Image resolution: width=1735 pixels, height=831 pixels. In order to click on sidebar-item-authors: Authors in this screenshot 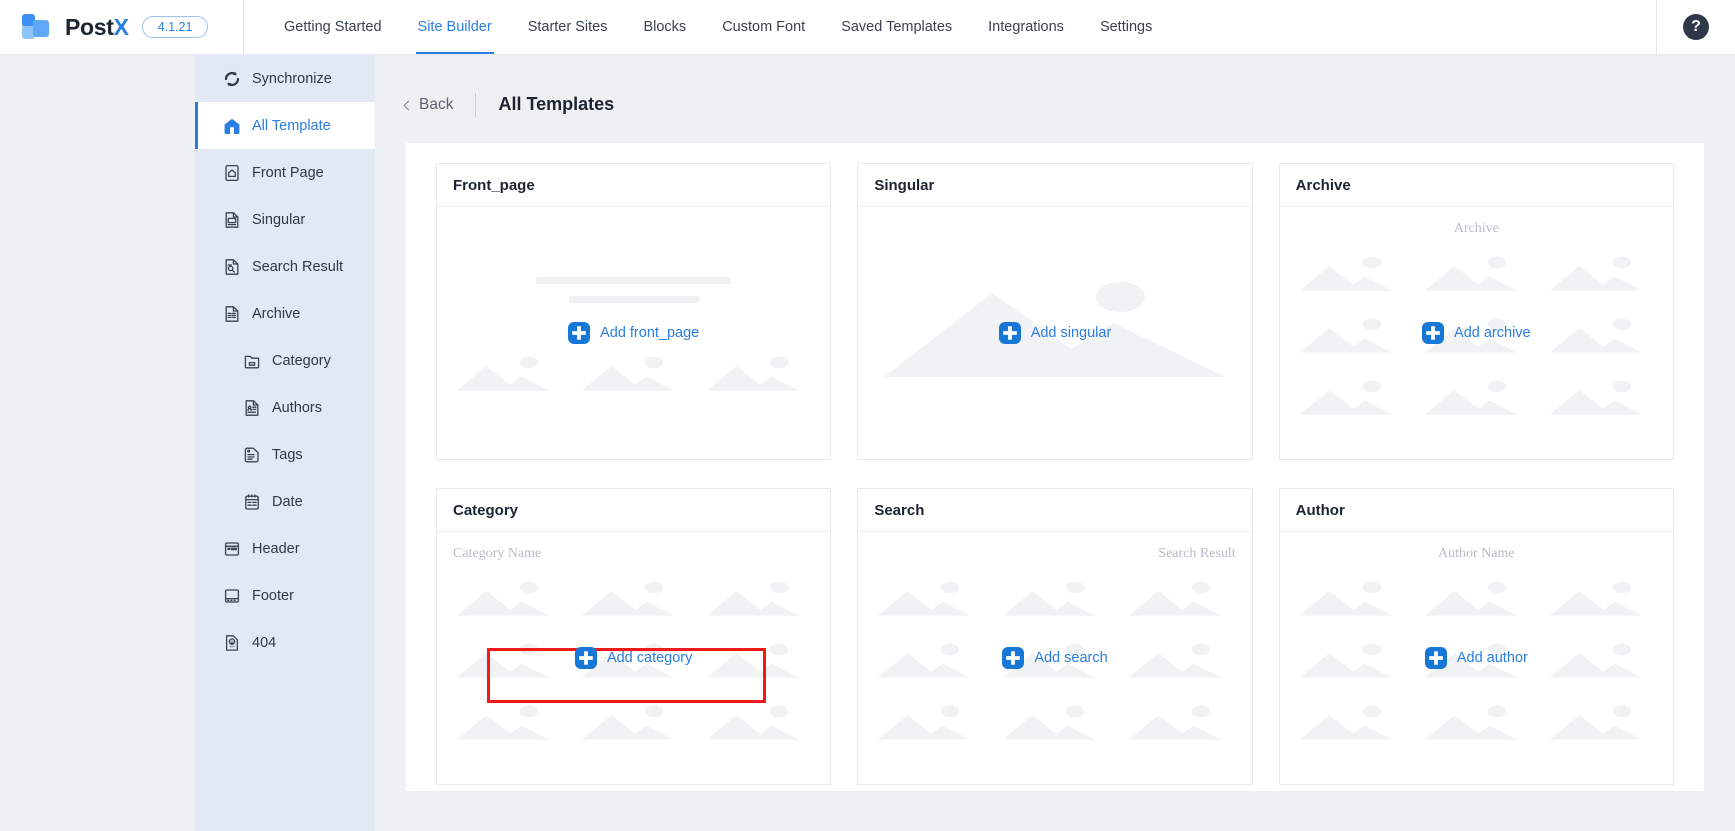, I will do `click(285, 407)`.